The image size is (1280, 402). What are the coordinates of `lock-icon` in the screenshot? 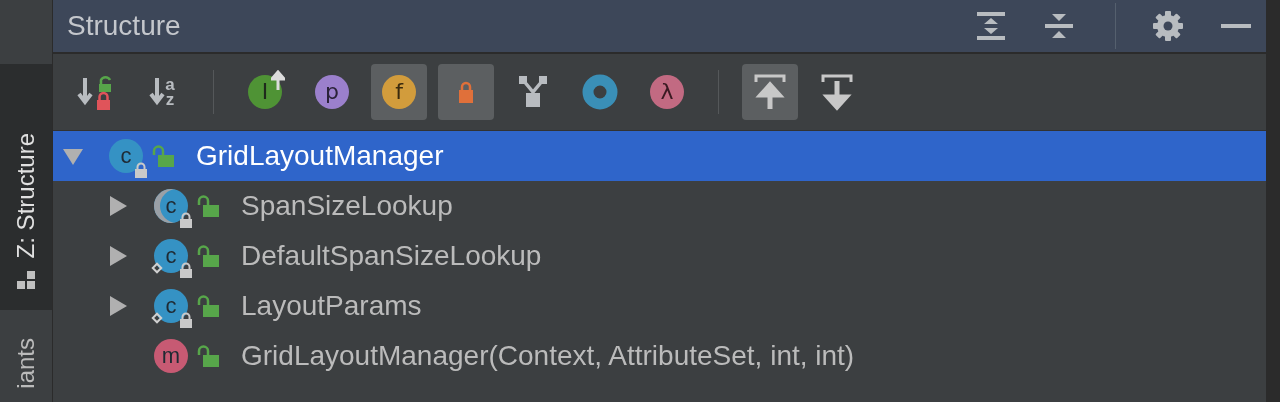 It's located at (466, 92).